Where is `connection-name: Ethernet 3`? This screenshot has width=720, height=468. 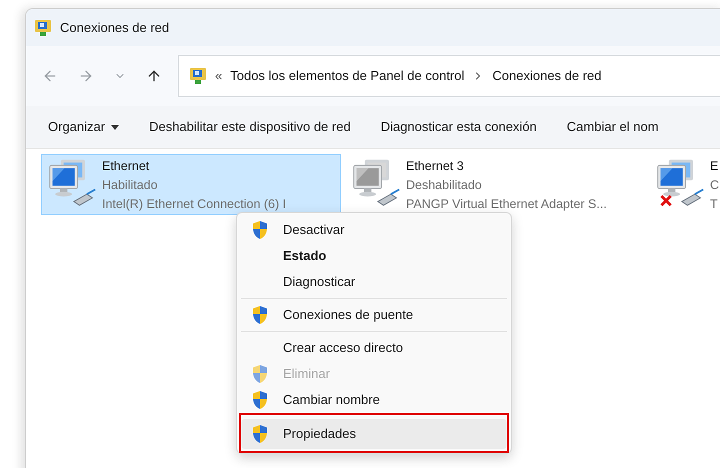
connection-name: Ethernet 3 is located at coordinates (435, 166).